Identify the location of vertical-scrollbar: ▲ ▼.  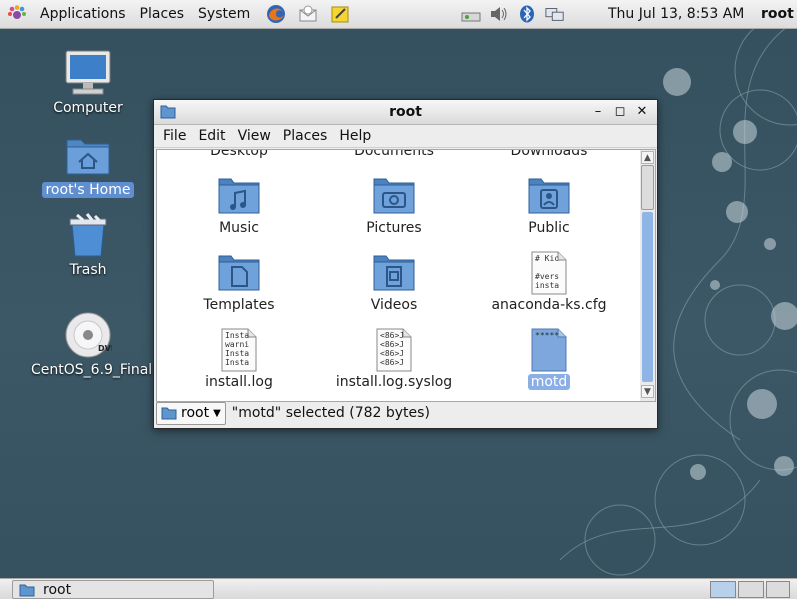
(648, 275).